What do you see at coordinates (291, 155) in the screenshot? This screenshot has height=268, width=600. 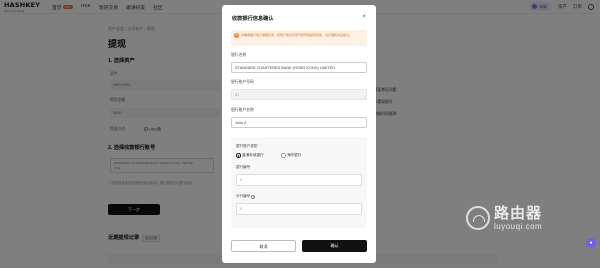 I see `radio-overseas-bank: 海外银行` at bounding box center [291, 155].